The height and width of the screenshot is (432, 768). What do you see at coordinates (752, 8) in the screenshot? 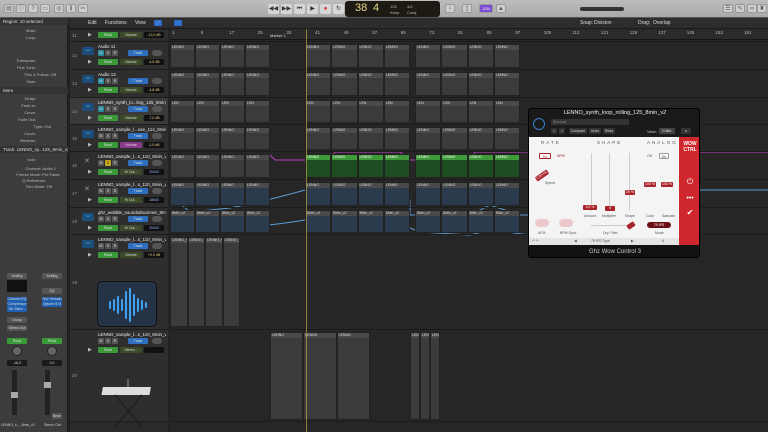
I see `loop-browser-icon: ∞` at bounding box center [752, 8].